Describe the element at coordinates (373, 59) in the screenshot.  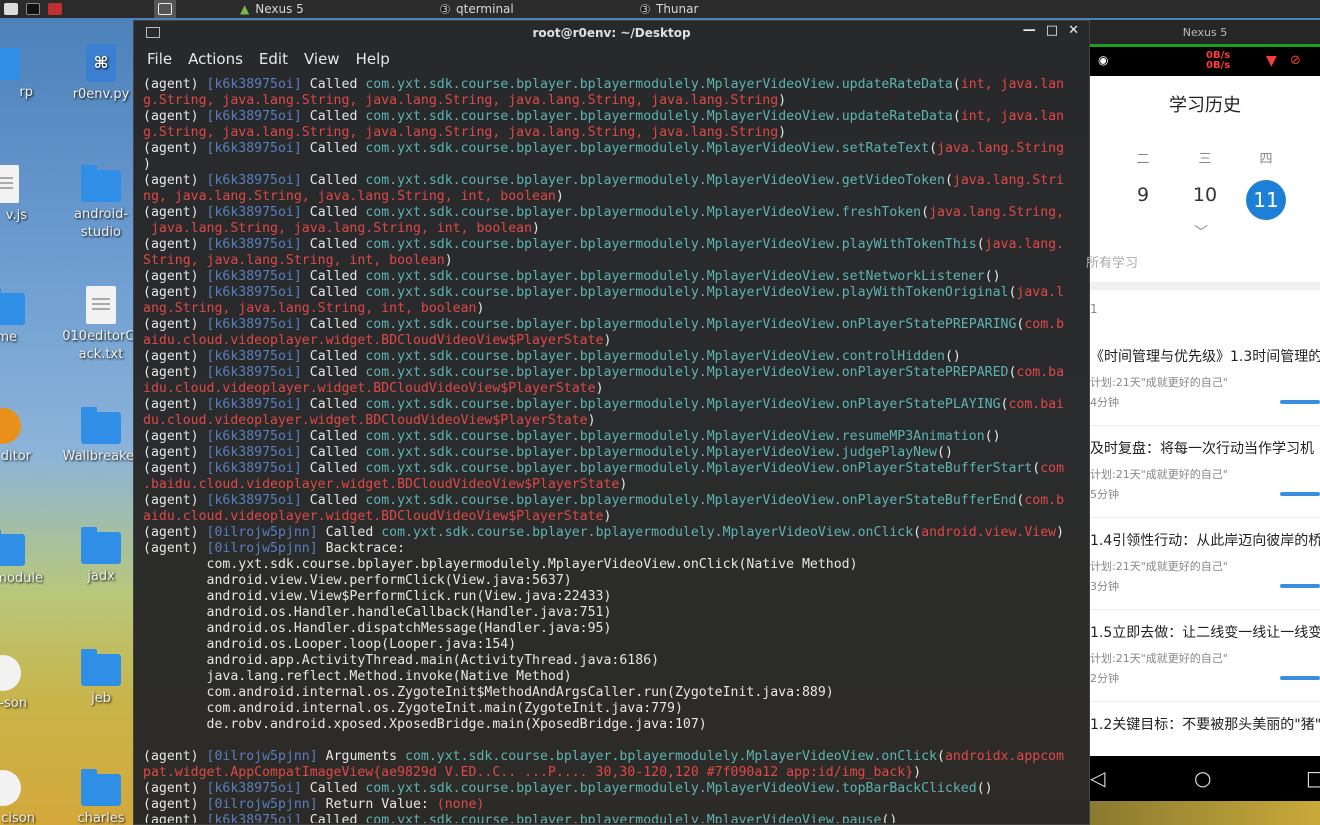
I see `menu-help: Help` at that location.